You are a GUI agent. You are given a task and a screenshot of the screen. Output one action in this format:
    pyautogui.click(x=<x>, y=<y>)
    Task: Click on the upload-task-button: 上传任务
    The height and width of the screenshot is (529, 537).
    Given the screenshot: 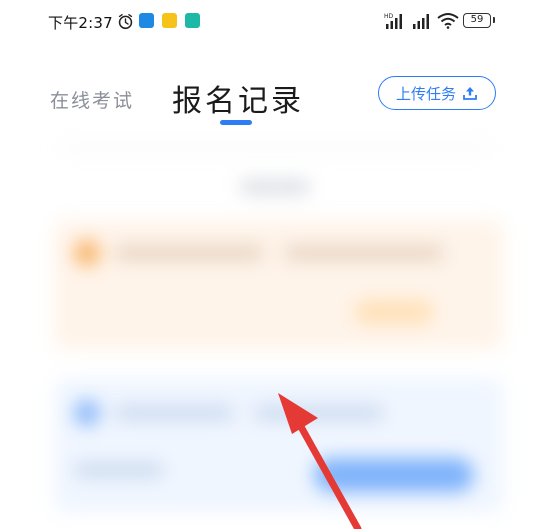 What is the action you would take?
    pyautogui.click(x=437, y=93)
    